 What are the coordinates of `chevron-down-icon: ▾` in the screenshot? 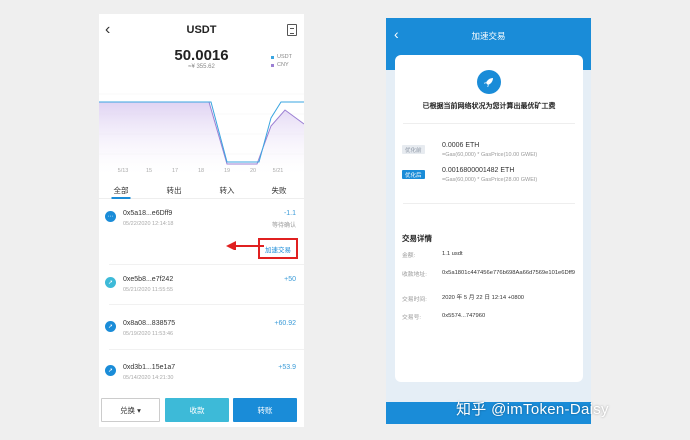 It's located at (139, 410).